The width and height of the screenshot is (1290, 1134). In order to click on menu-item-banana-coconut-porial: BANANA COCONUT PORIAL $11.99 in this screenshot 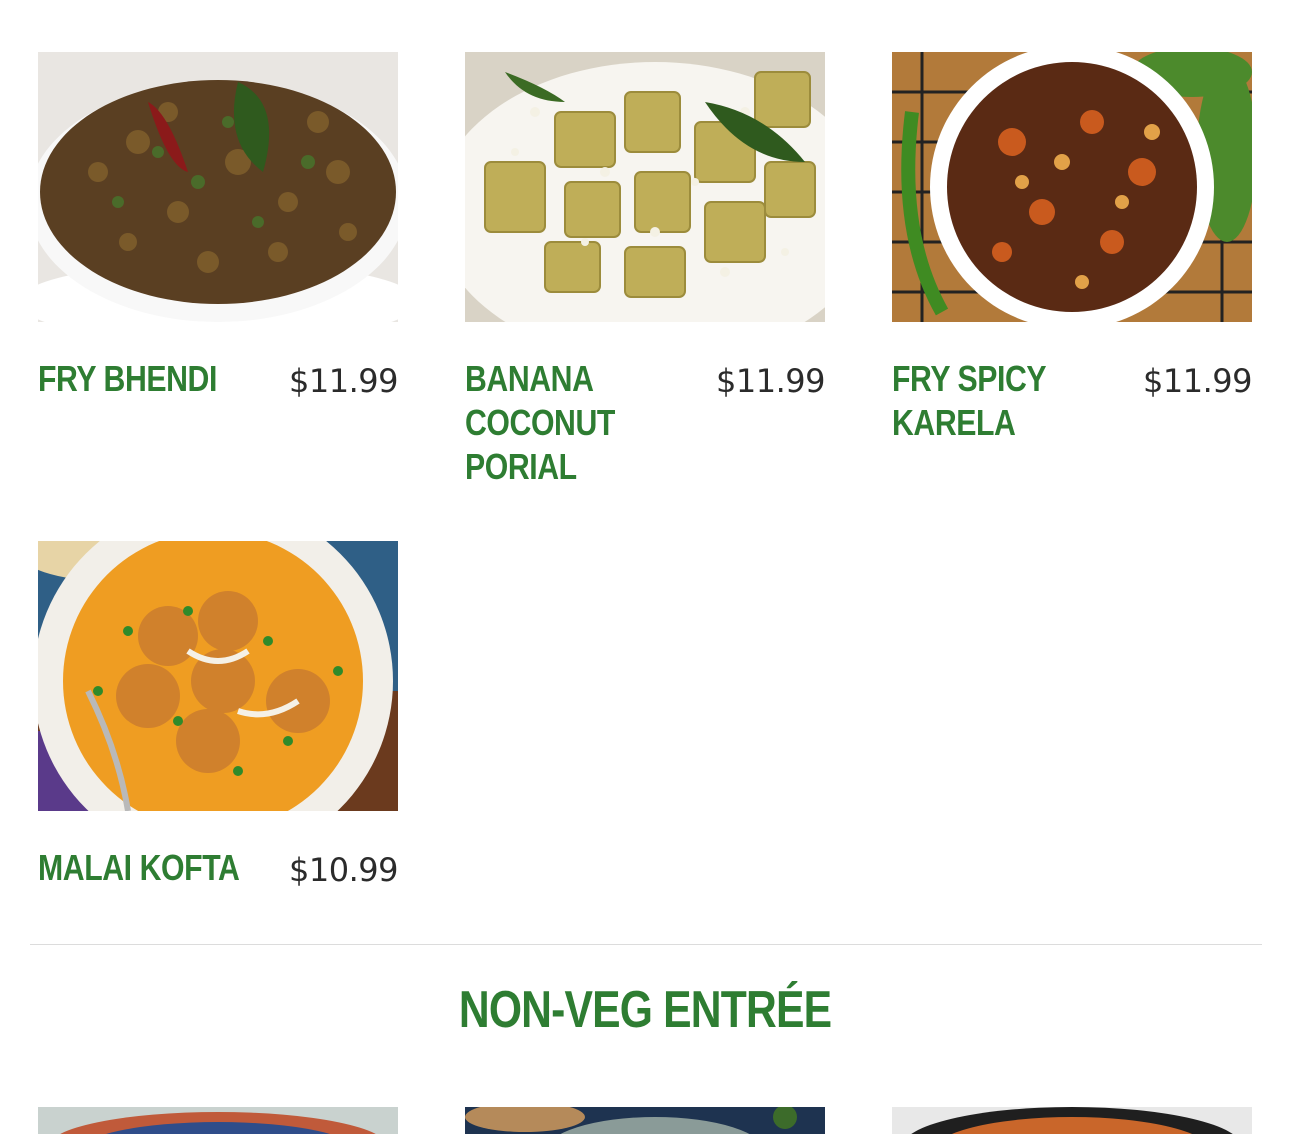, I will do `click(645, 269)`.